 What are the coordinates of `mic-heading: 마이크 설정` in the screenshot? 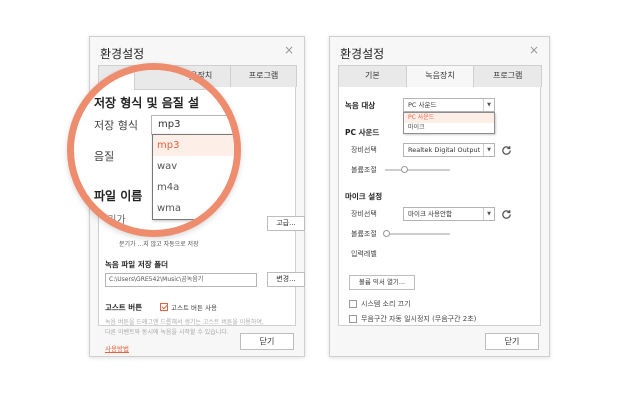 It's located at (364, 196).